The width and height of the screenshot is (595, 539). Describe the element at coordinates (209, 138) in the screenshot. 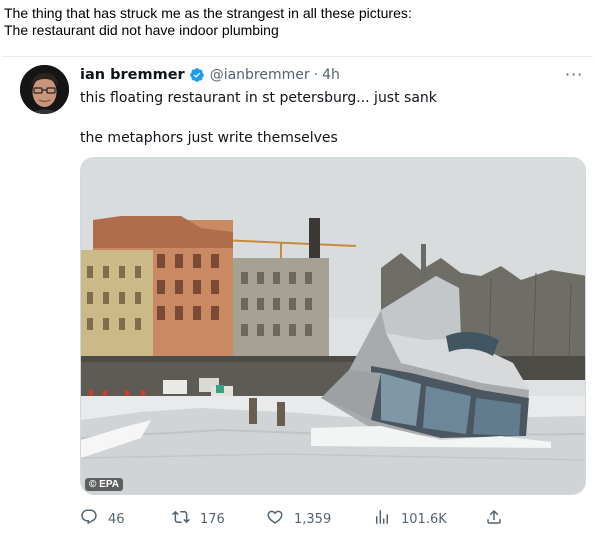

I see `tweet-text-line-2: the metaphors just write themselves` at that location.